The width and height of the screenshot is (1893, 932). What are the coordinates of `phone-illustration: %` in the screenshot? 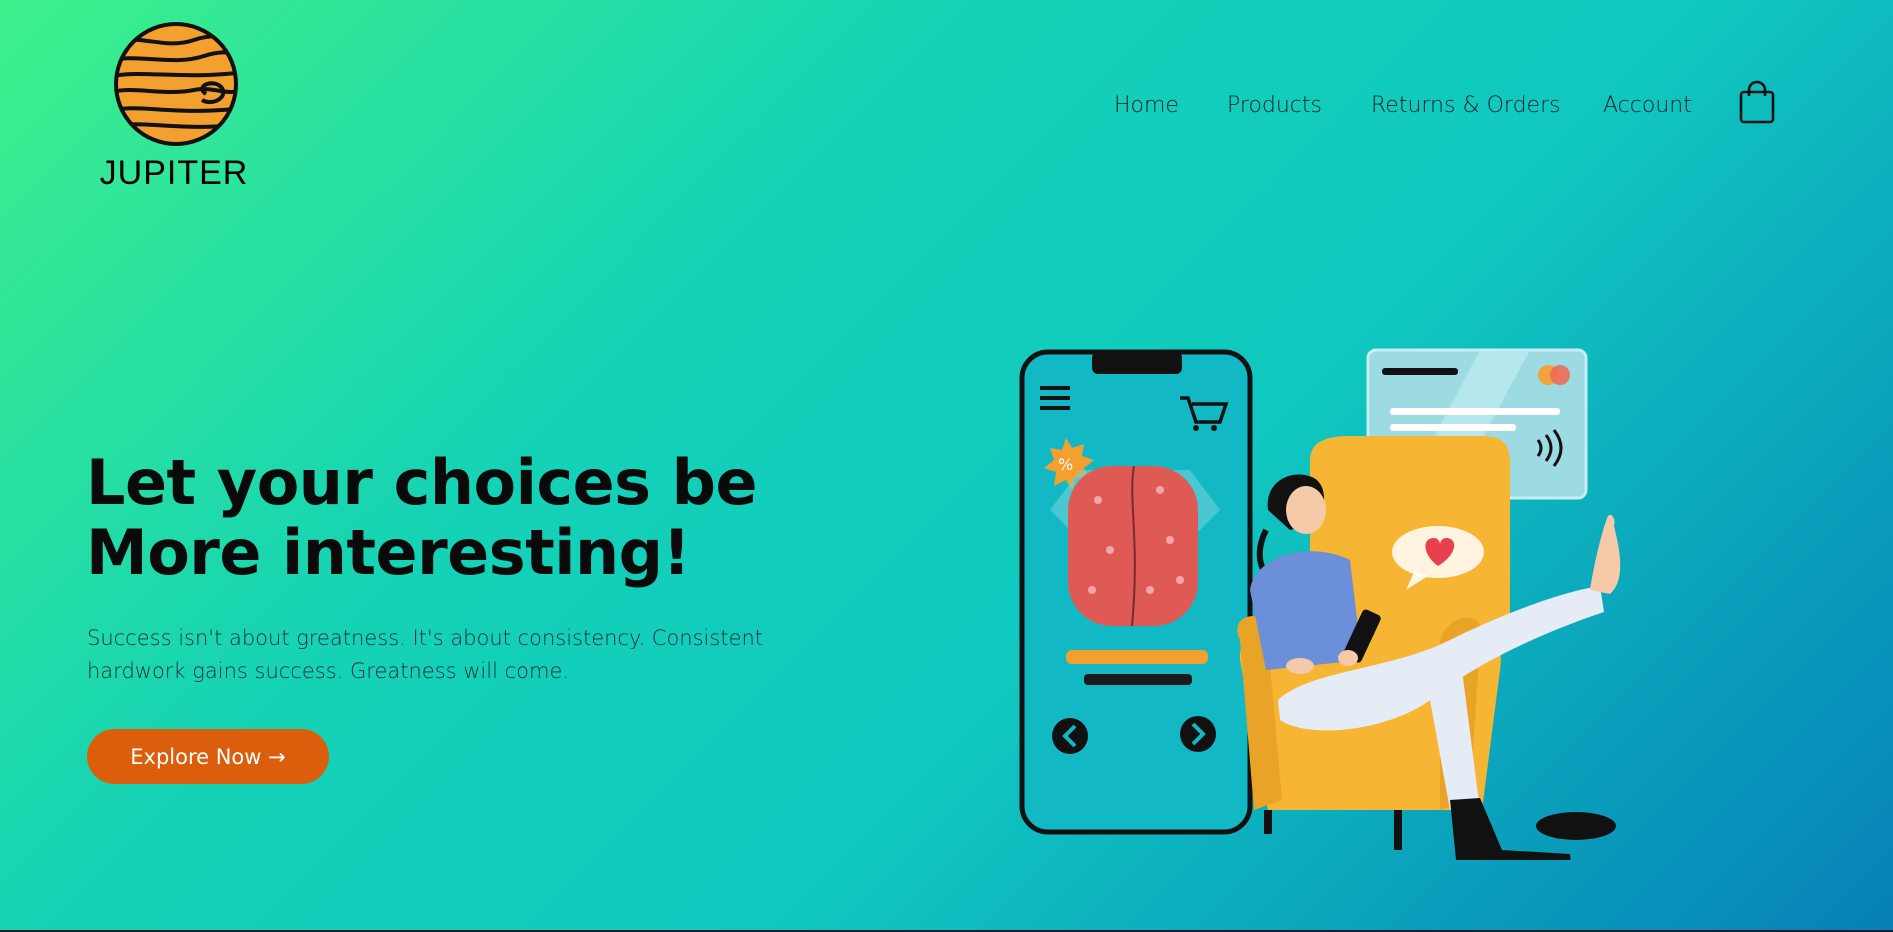 It's located at (1136, 592).